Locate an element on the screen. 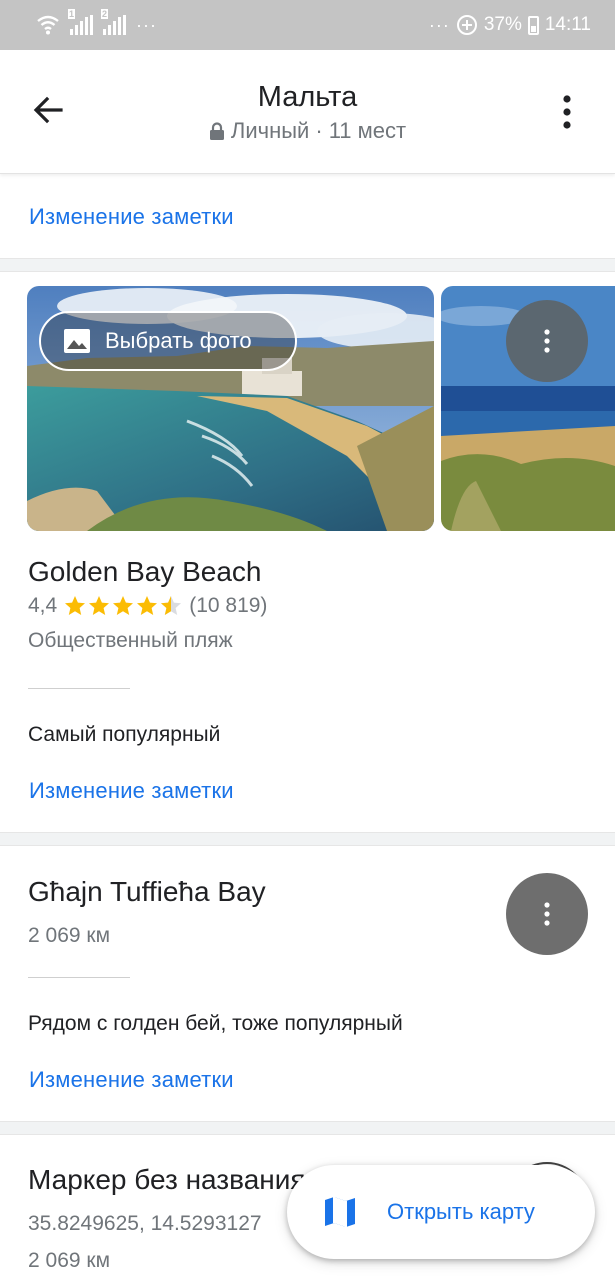  privacy-label: Личный is located at coordinates (270, 130).